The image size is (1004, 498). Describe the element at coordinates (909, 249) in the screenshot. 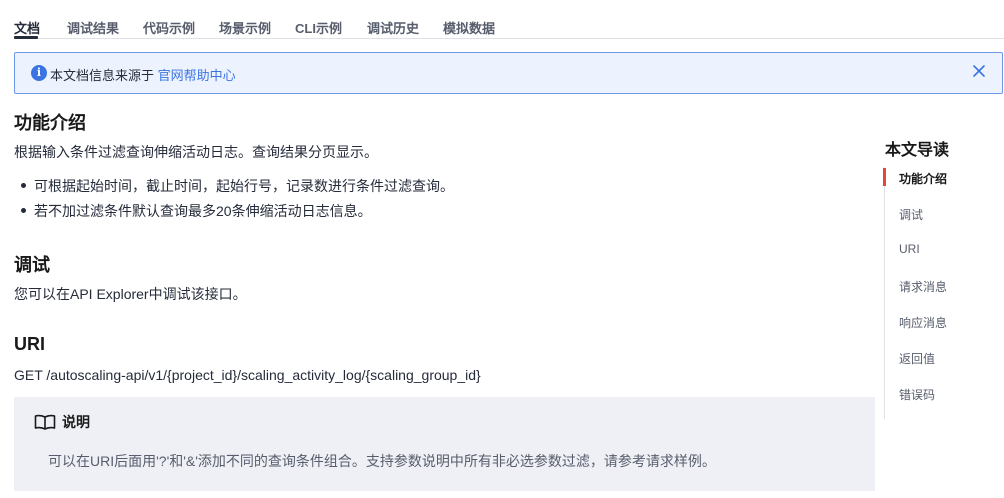

I see `toc-item-uri: URI` at that location.